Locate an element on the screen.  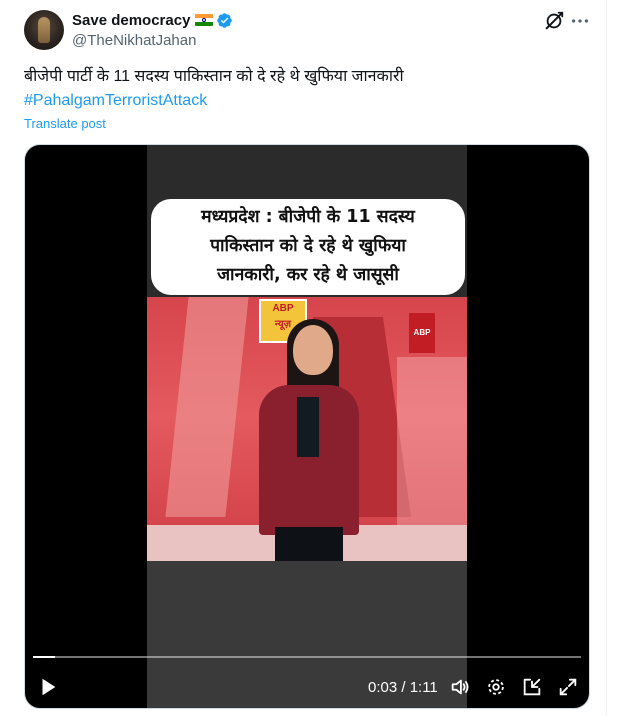
verified-badge-icon is located at coordinates (225, 20).